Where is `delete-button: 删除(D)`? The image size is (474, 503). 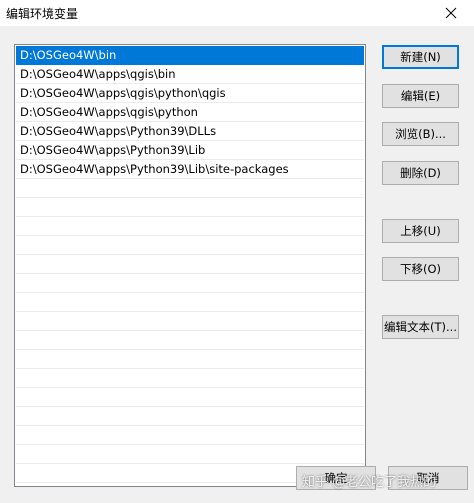 delete-button: 删除(D) is located at coordinates (420, 173).